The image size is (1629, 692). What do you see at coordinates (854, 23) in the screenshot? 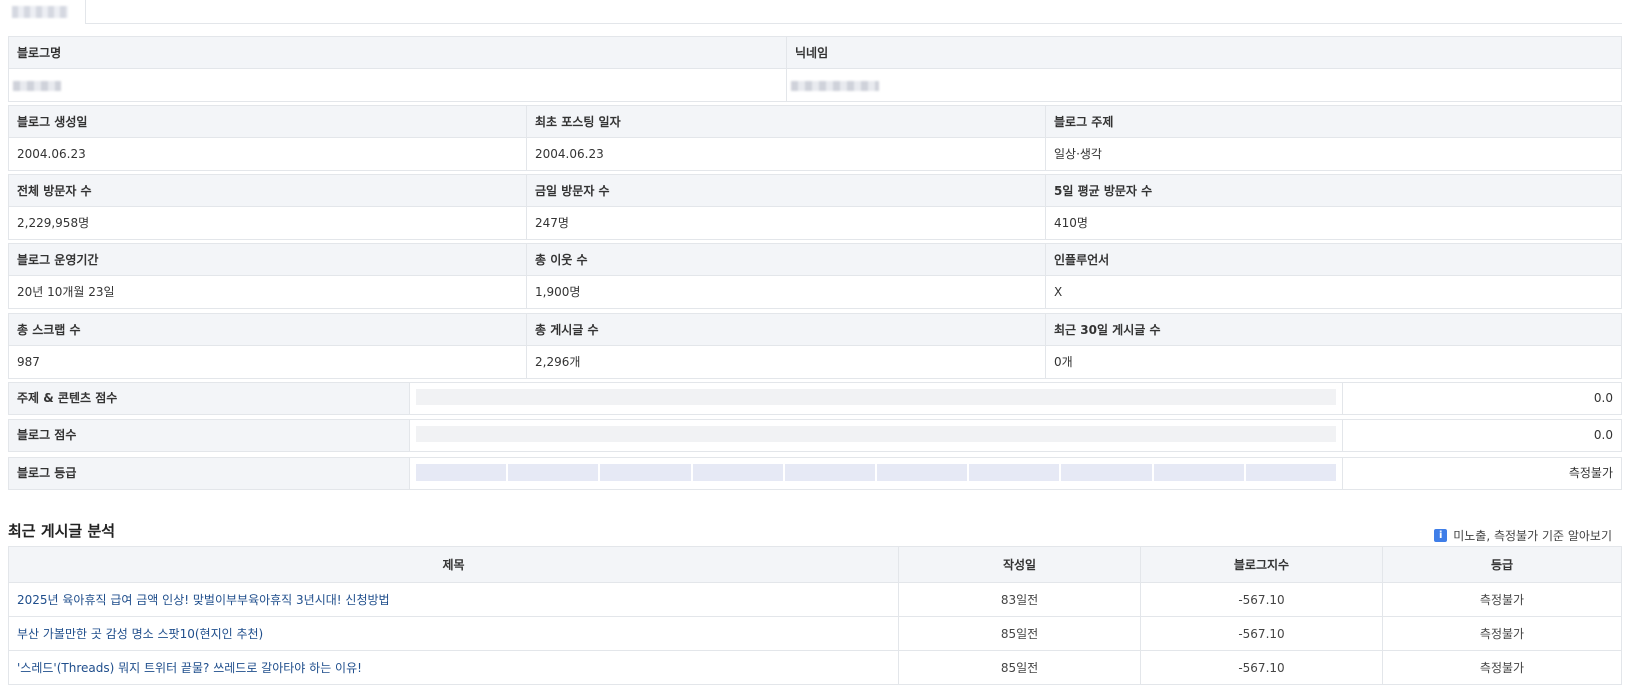
I see `tab-divider` at bounding box center [854, 23].